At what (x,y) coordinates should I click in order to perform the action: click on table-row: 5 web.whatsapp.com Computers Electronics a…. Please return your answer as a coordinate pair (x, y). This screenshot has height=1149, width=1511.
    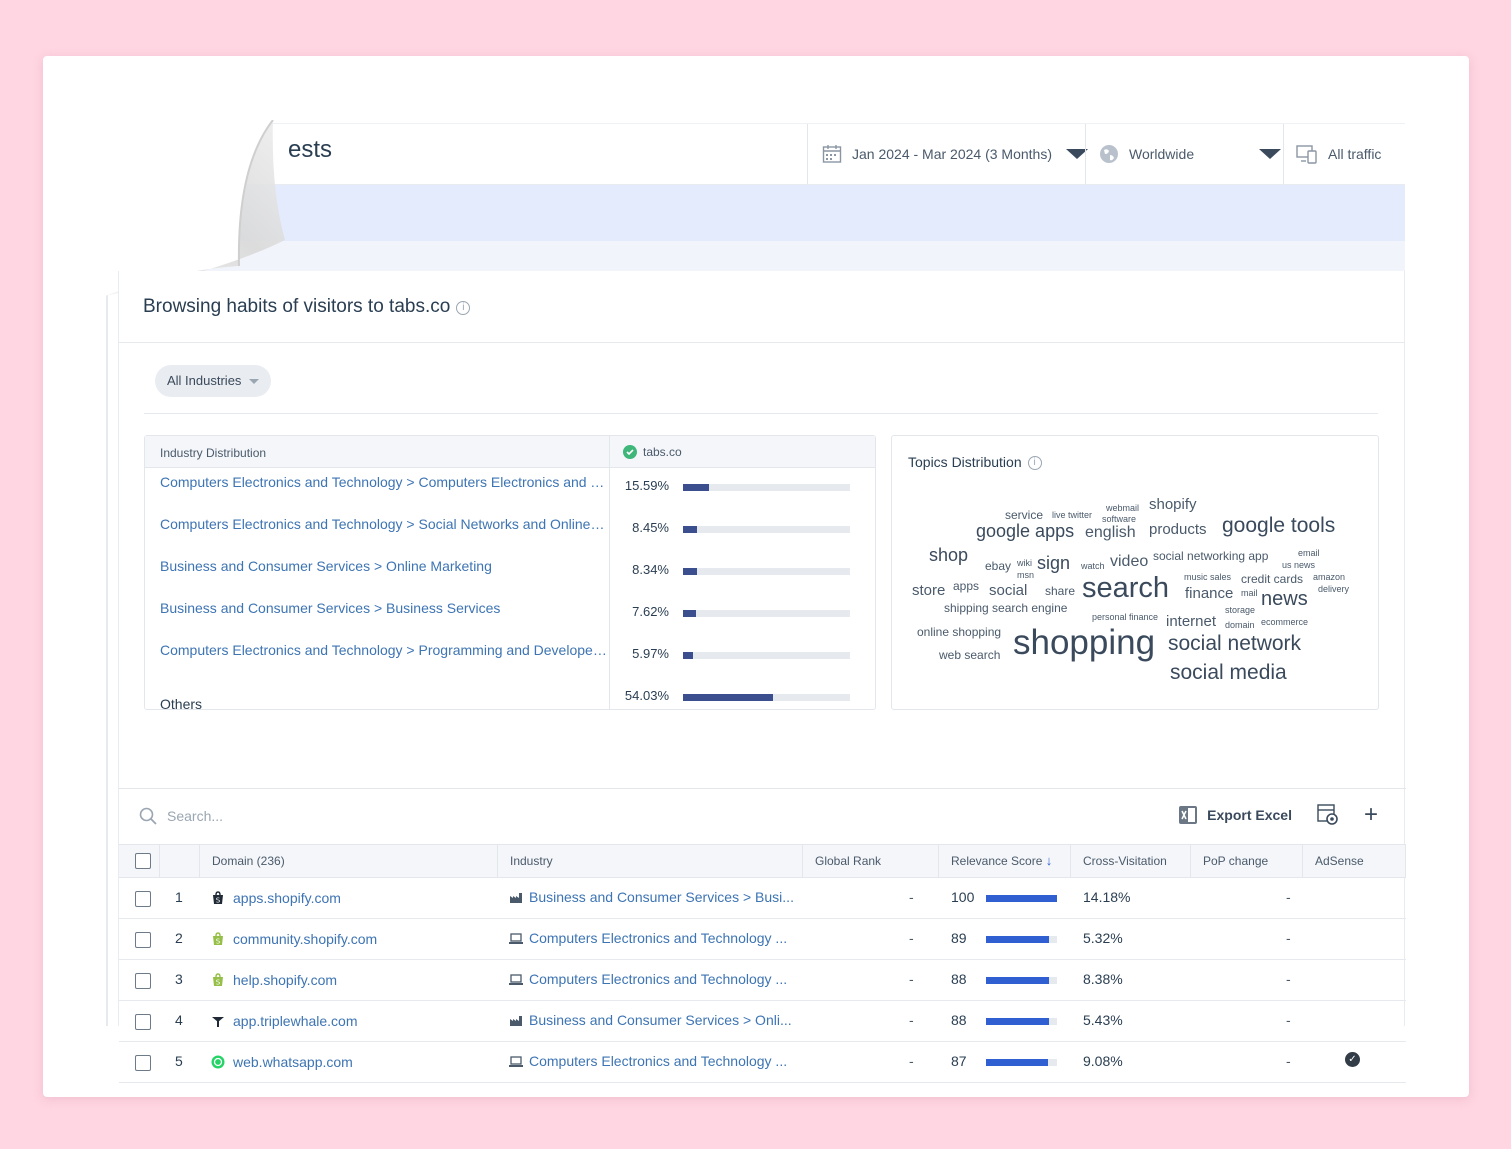
    Looking at the image, I should click on (762, 1062).